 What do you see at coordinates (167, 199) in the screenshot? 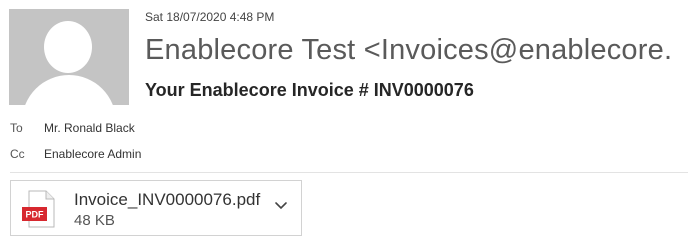
I see `attachment-filename: Invoice_INV0000076.pdf` at bounding box center [167, 199].